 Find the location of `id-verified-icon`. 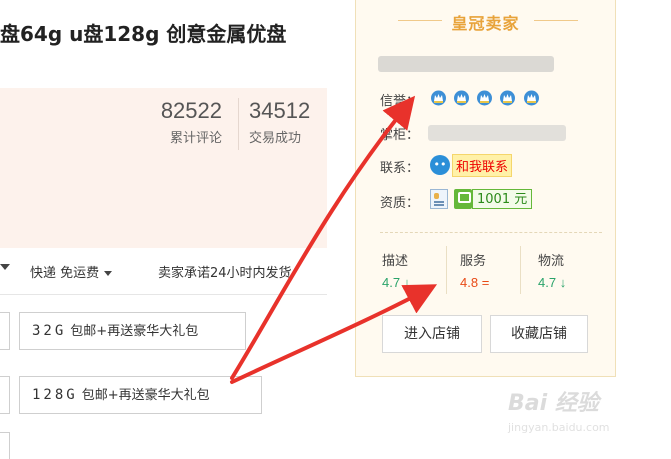

id-verified-icon is located at coordinates (439, 199).